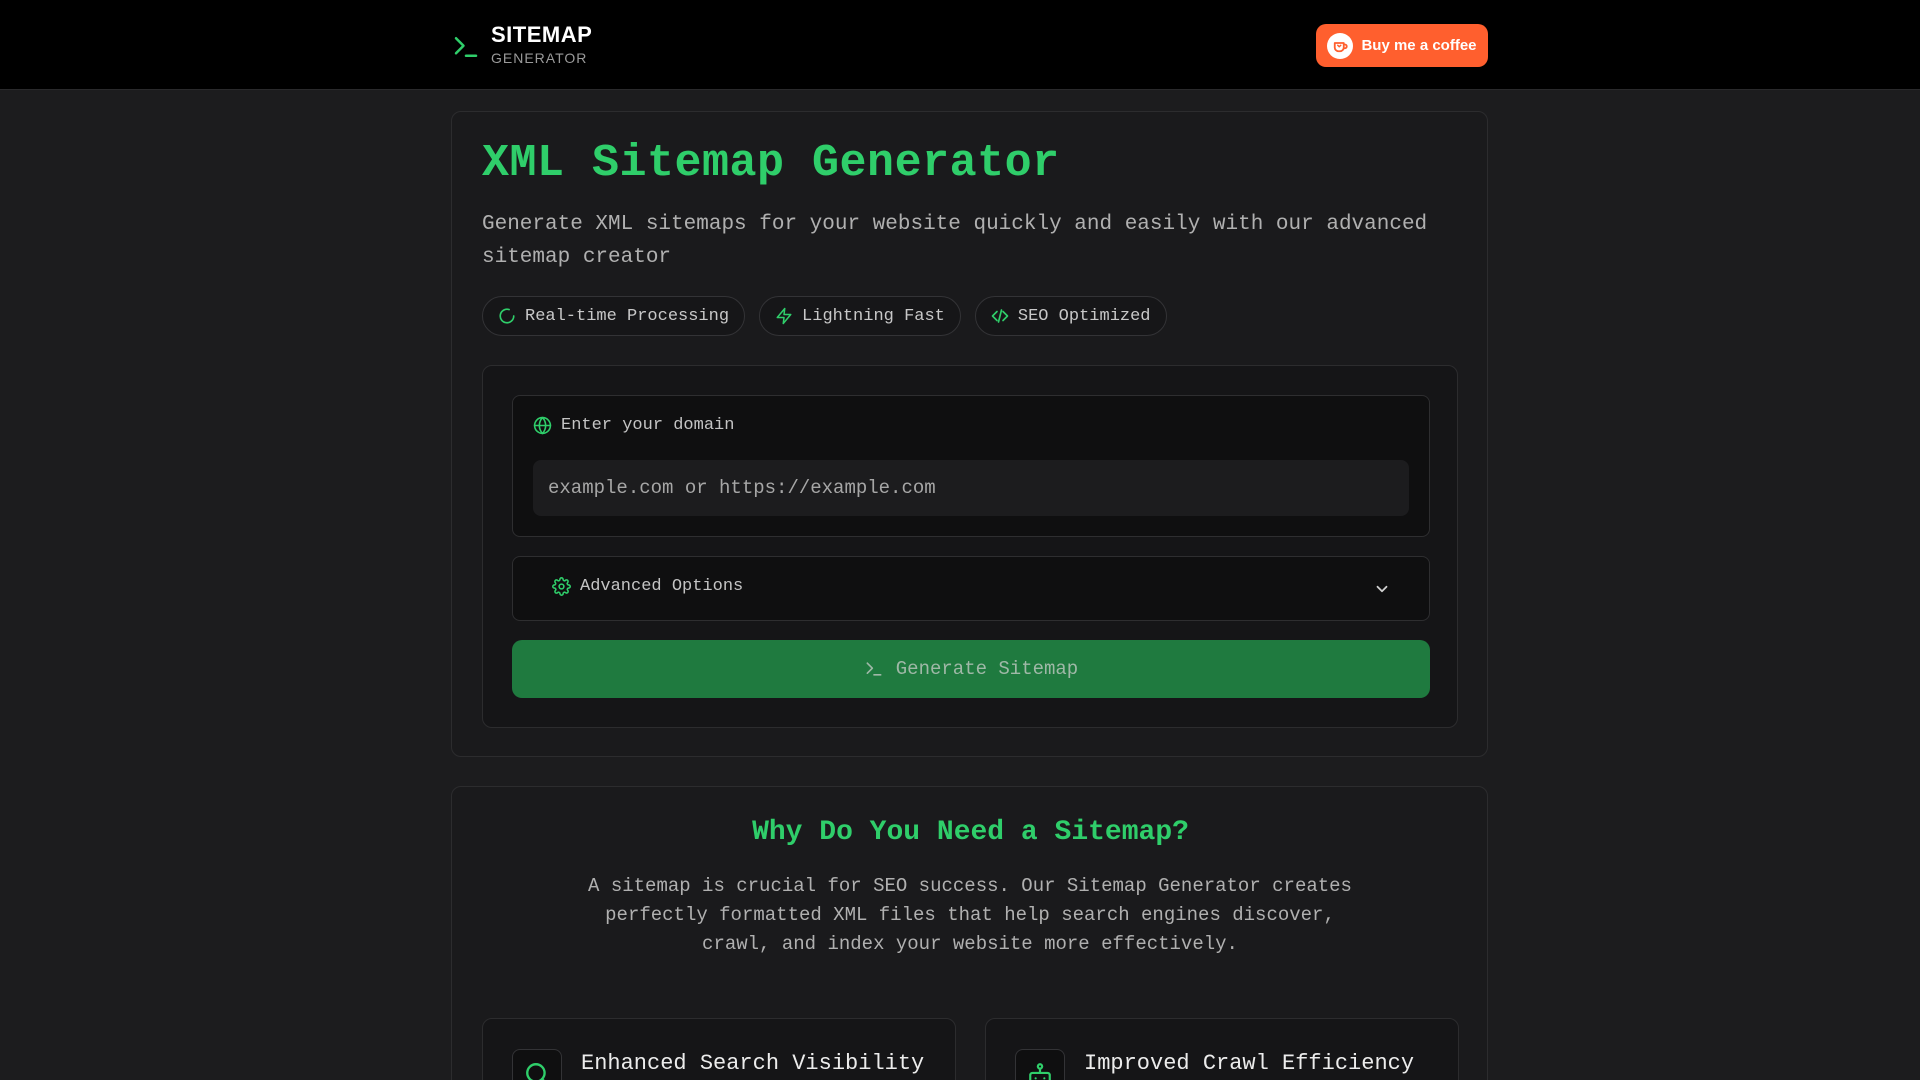  I want to click on code-icon, so click(1000, 316).